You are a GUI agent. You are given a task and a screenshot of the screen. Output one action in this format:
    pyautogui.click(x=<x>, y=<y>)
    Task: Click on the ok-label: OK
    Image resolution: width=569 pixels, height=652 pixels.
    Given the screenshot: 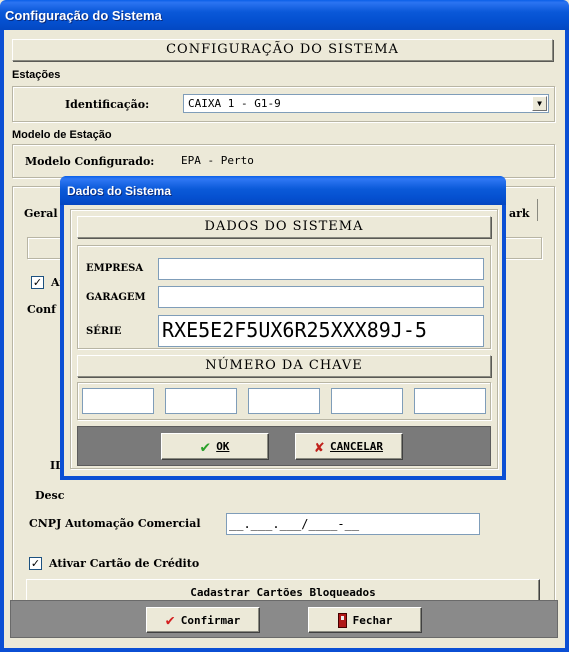 What is the action you would take?
    pyautogui.click(x=223, y=446)
    